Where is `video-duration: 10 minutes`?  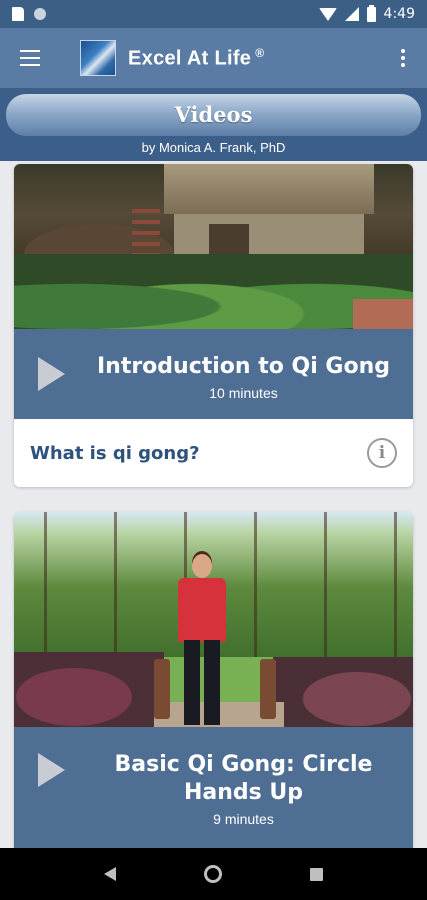
video-duration: 10 minutes is located at coordinates (243, 393).